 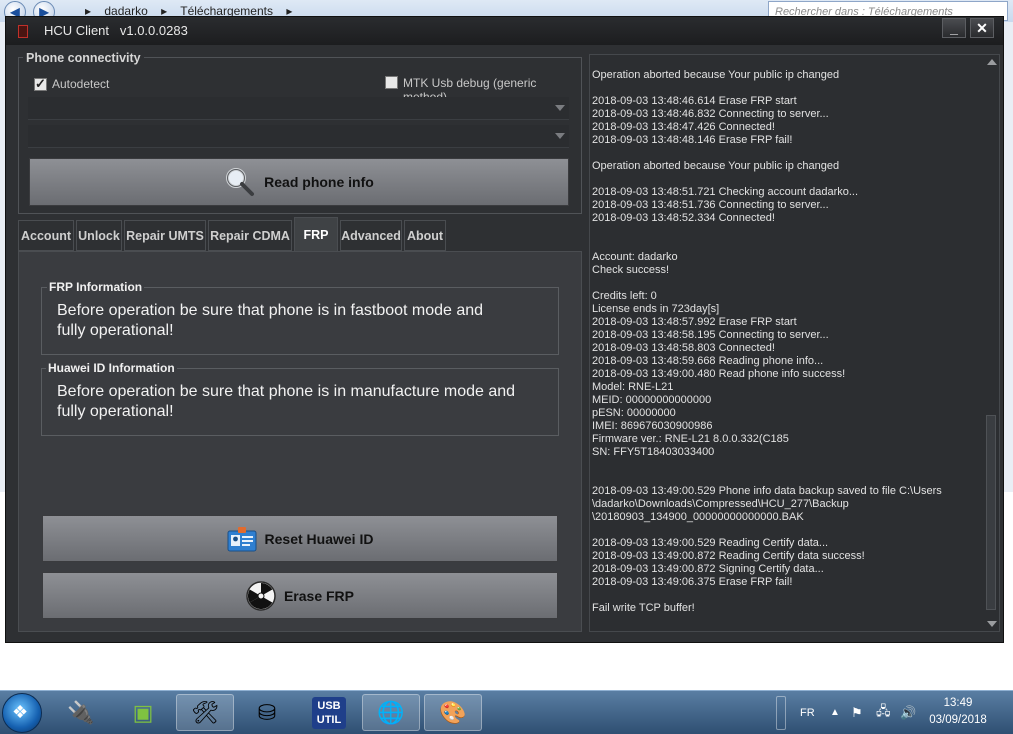 What do you see at coordinates (652, 426) in the screenshot?
I see `log-line: IMEI: 869676030900986` at bounding box center [652, 426].